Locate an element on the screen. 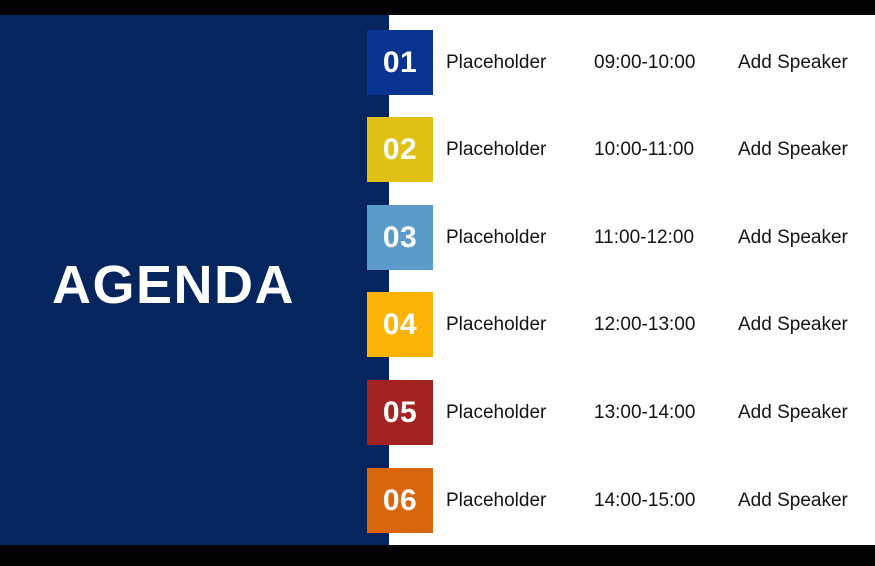 The image size is (875, 566). agenda-number-label: 02 is located at coordinates (400, 149).